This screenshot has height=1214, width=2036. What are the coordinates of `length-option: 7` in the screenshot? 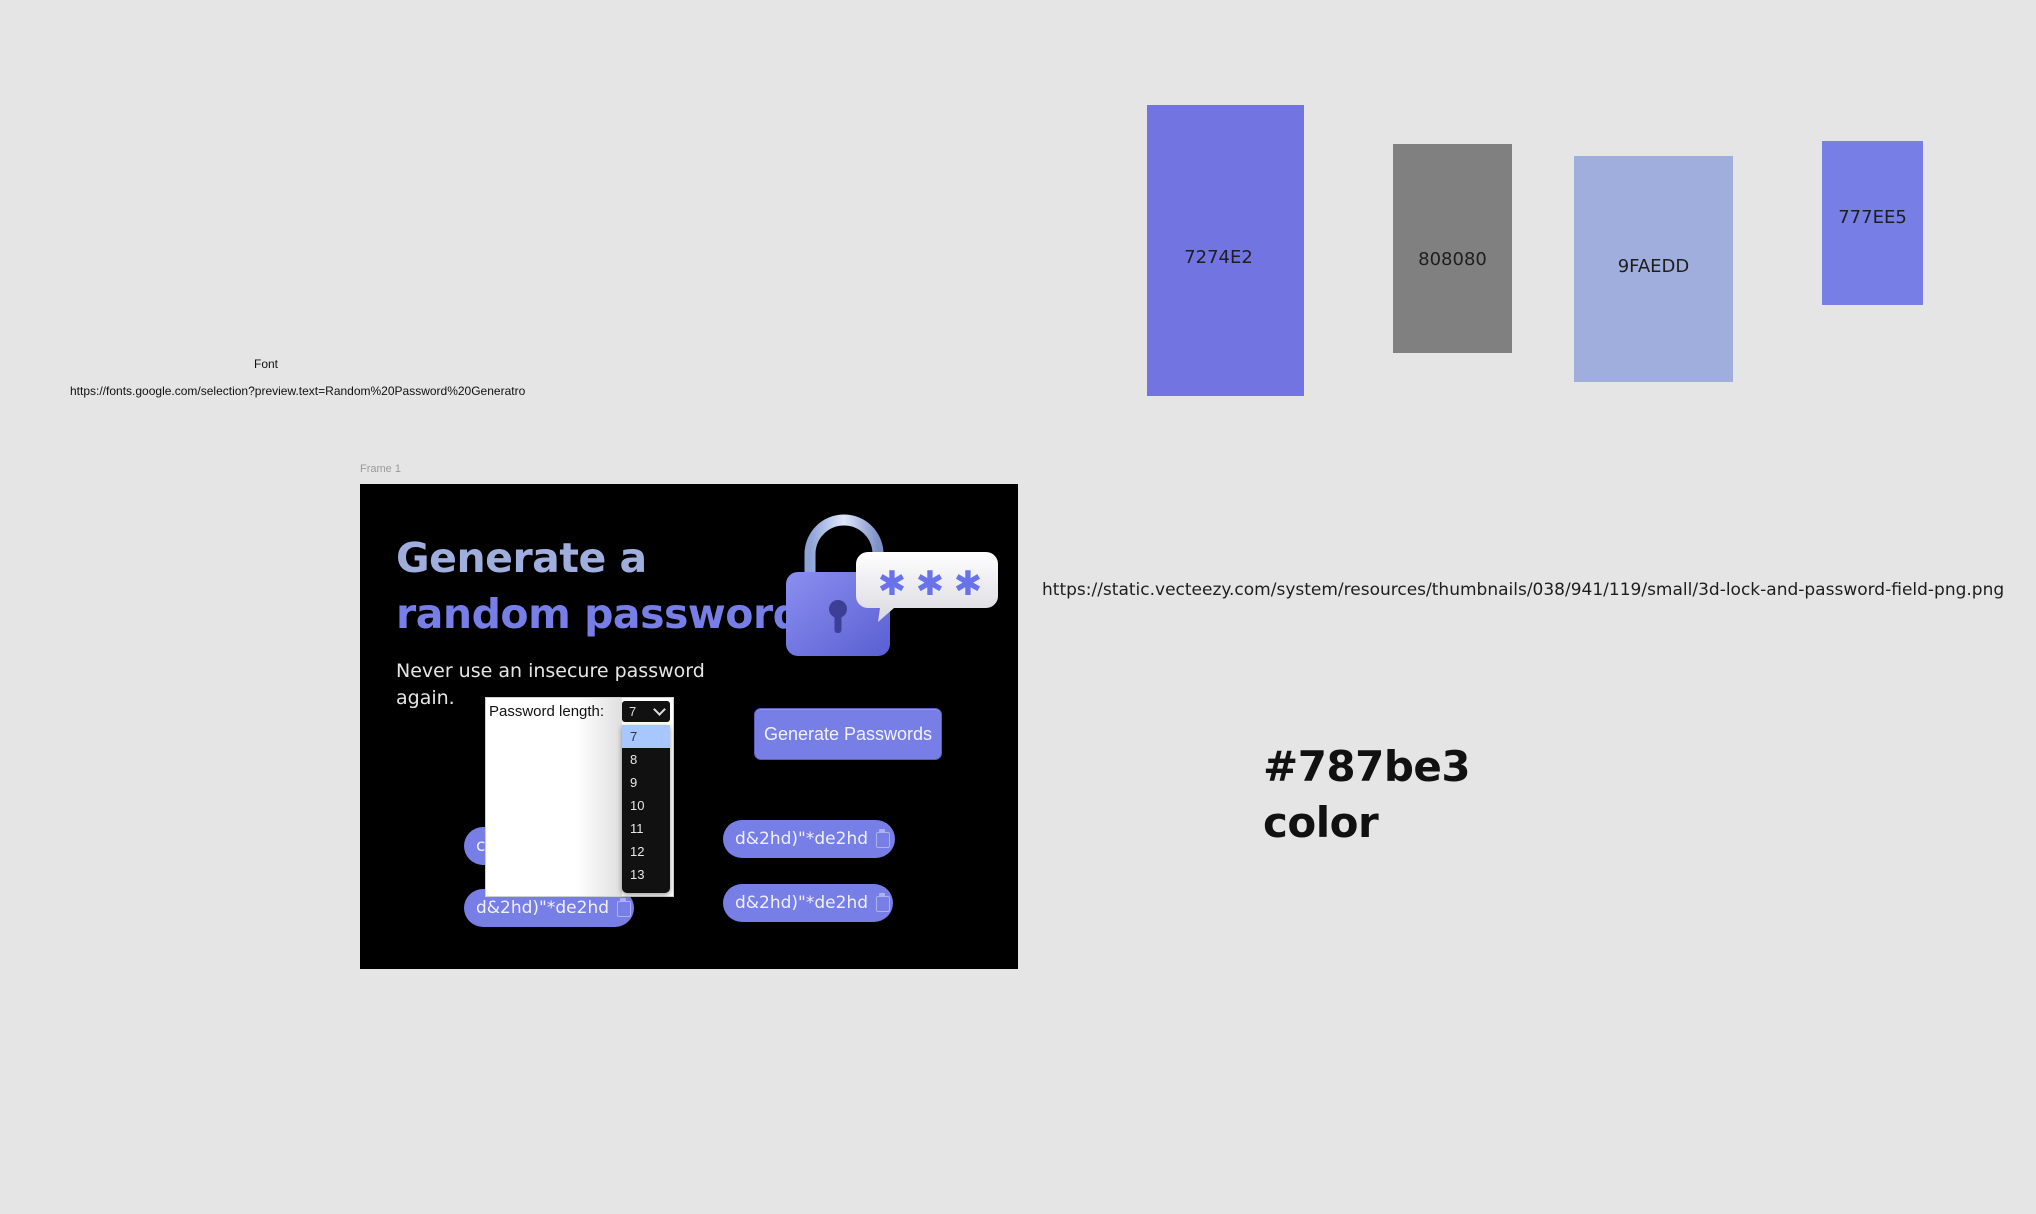 It's located at (646, 736).